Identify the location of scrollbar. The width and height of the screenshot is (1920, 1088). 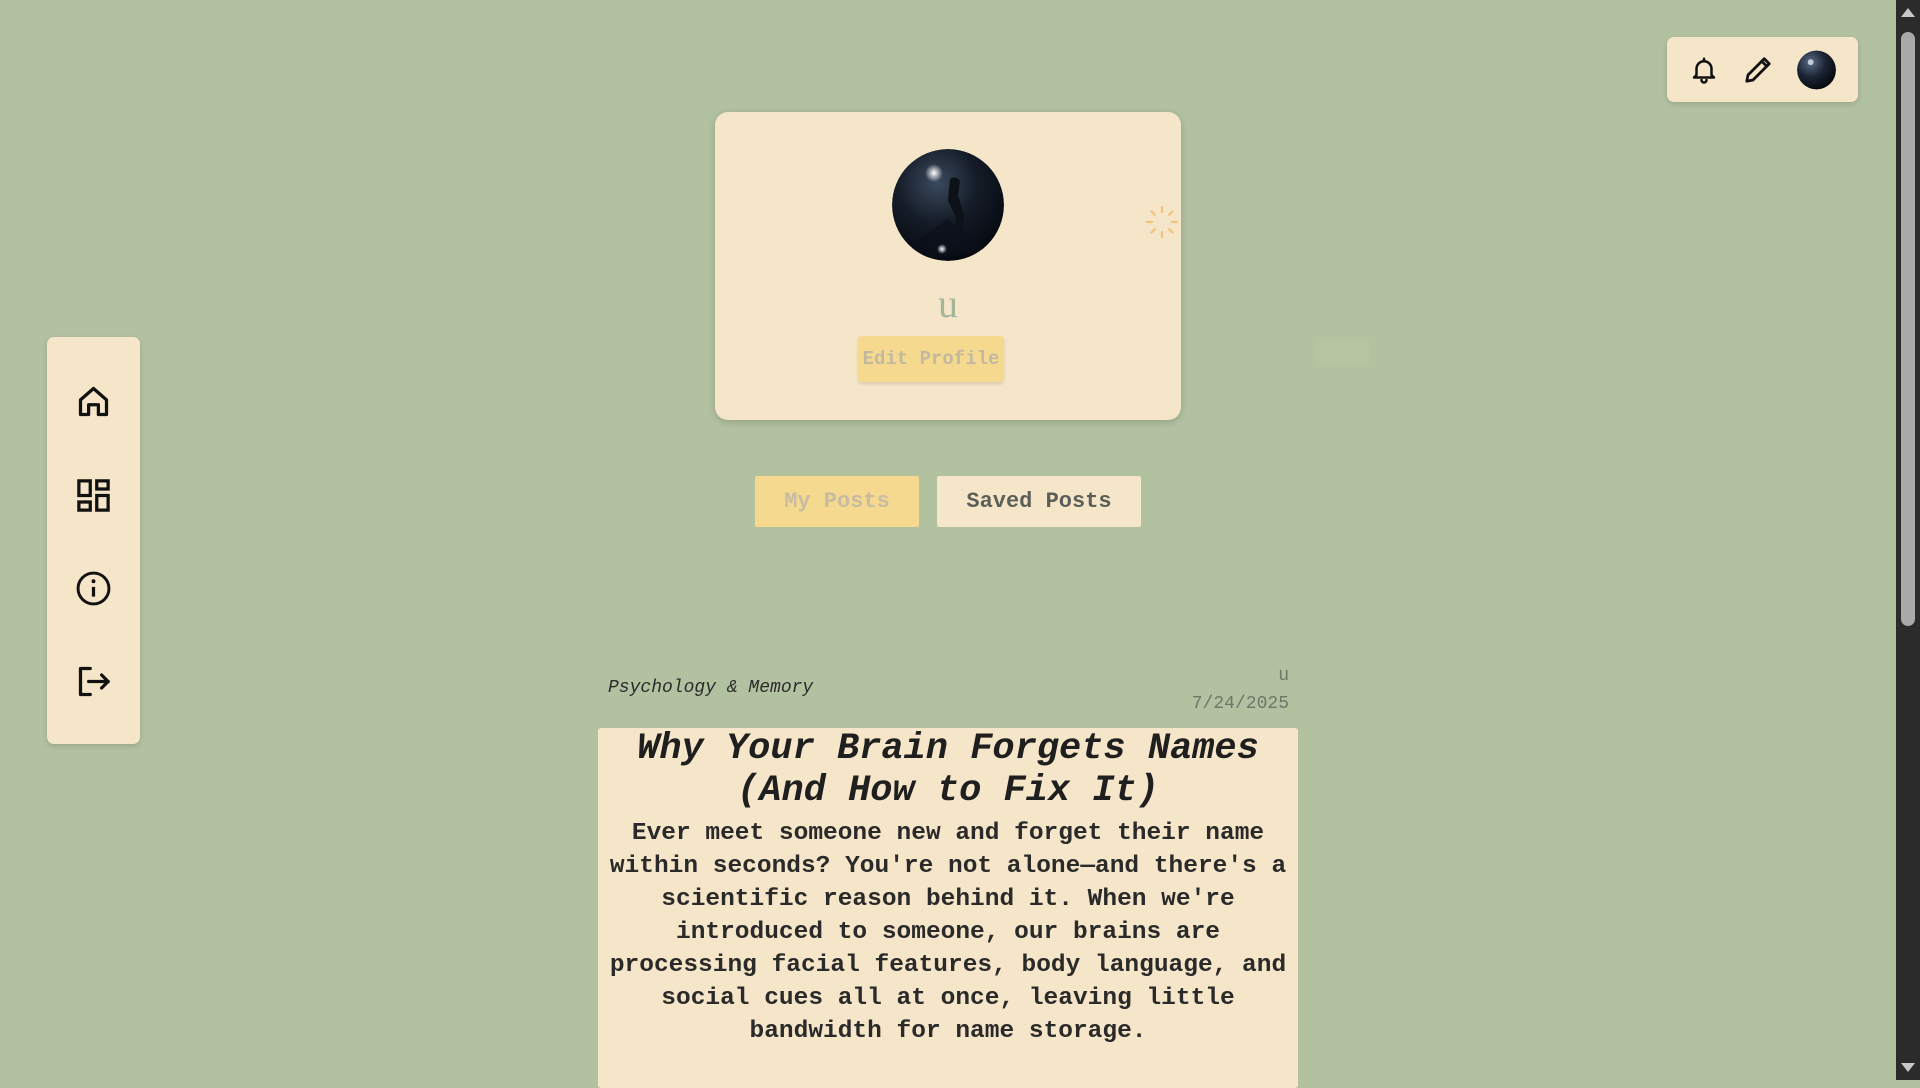
(1908, 540).